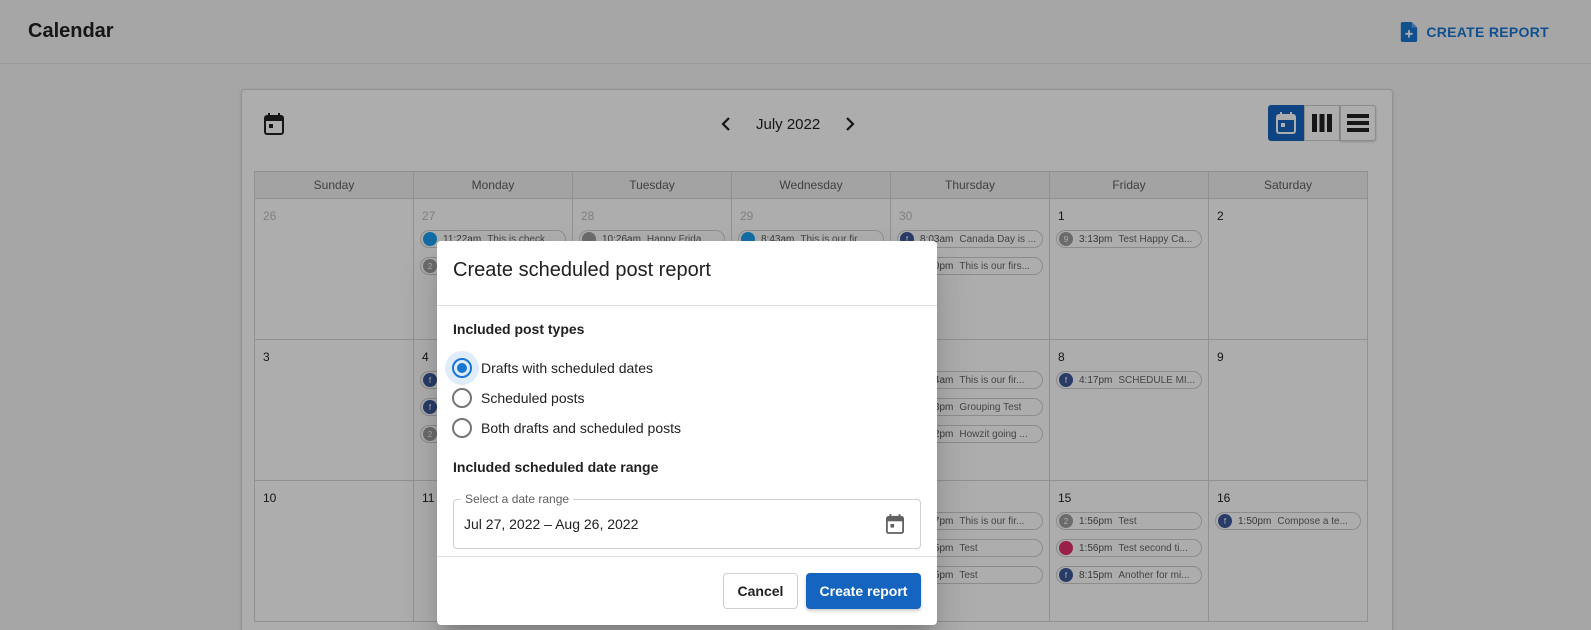  Describe the element at coordinates (519, 329) in the screenshot. I see `post-types-label: Included post types` at that location.